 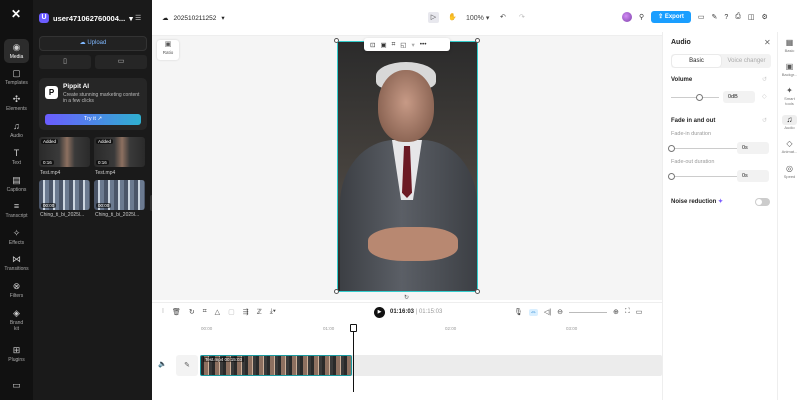 What do you see at coordinates (121, 62) in the screenshot?
I see `device-upload-button: ▭` at bounding box center [121, 62].